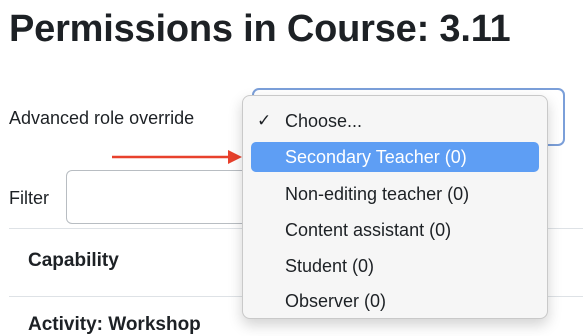  Describe the element at coordinates (29, 198) in the screenshot. I see `filter-label: Filter` at that location.